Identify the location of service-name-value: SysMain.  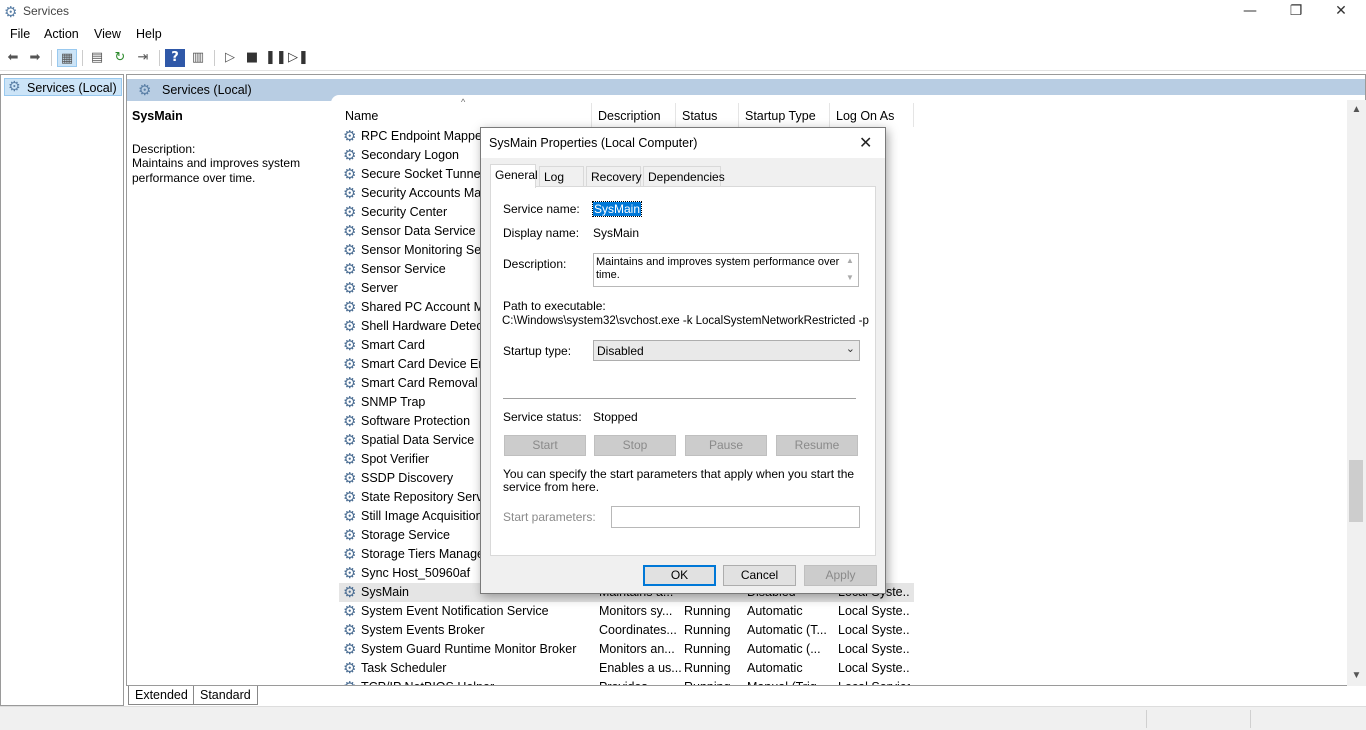
(617, 209).